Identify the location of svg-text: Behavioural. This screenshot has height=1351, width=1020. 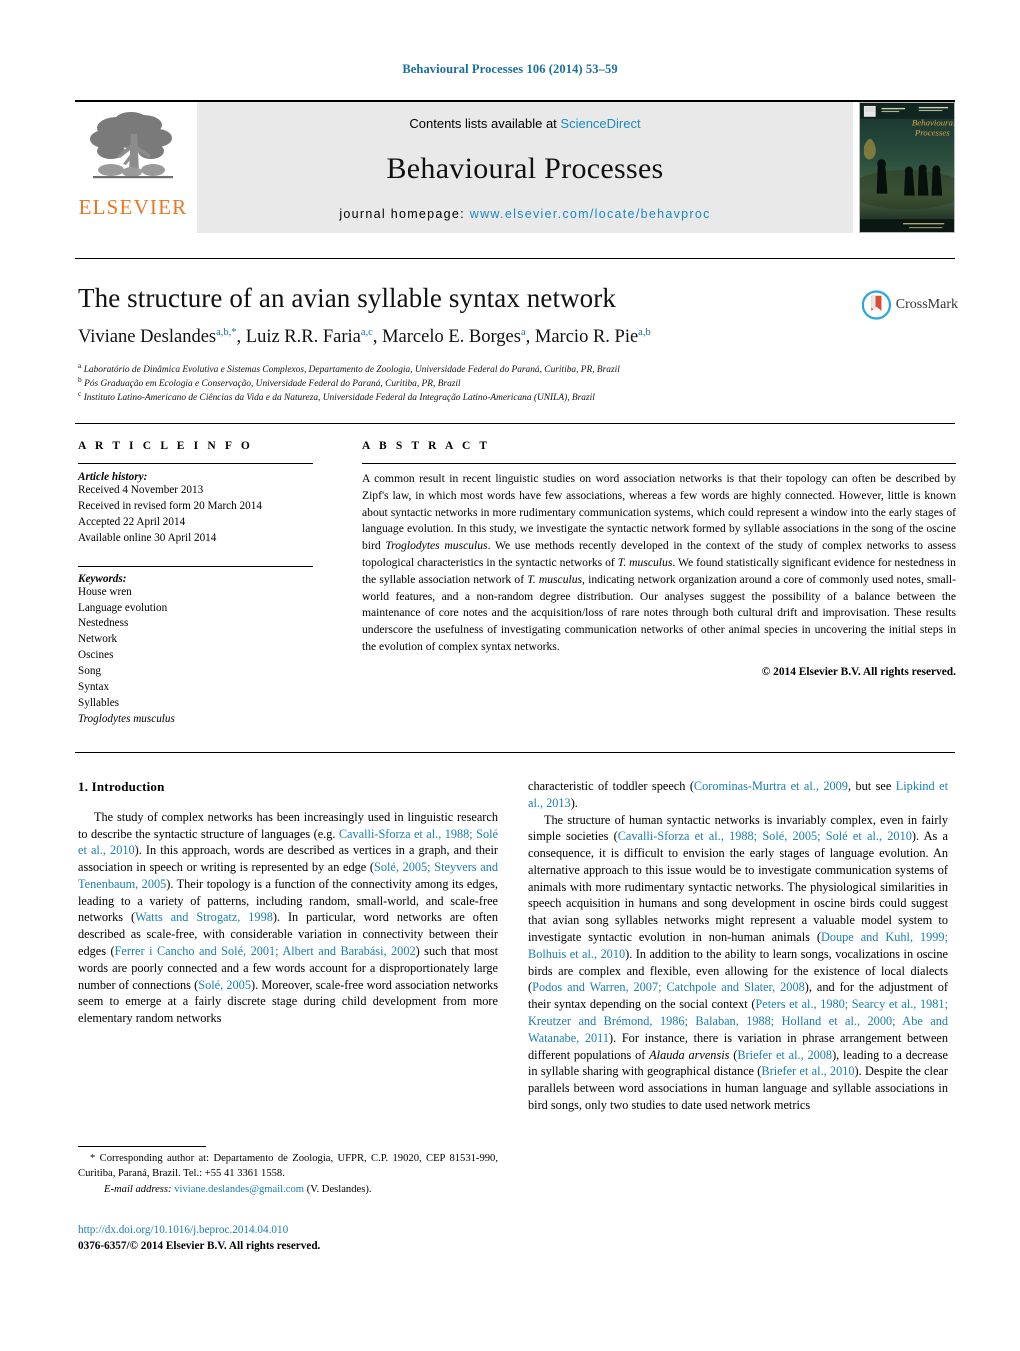
(933, 123).